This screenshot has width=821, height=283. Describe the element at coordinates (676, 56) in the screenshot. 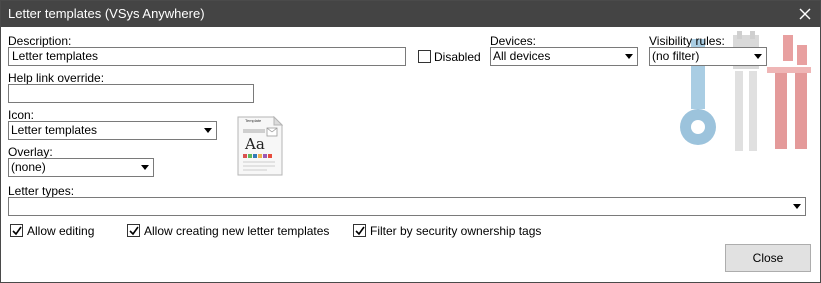

I see `visibility-rules-value: (no filter)` at that location.